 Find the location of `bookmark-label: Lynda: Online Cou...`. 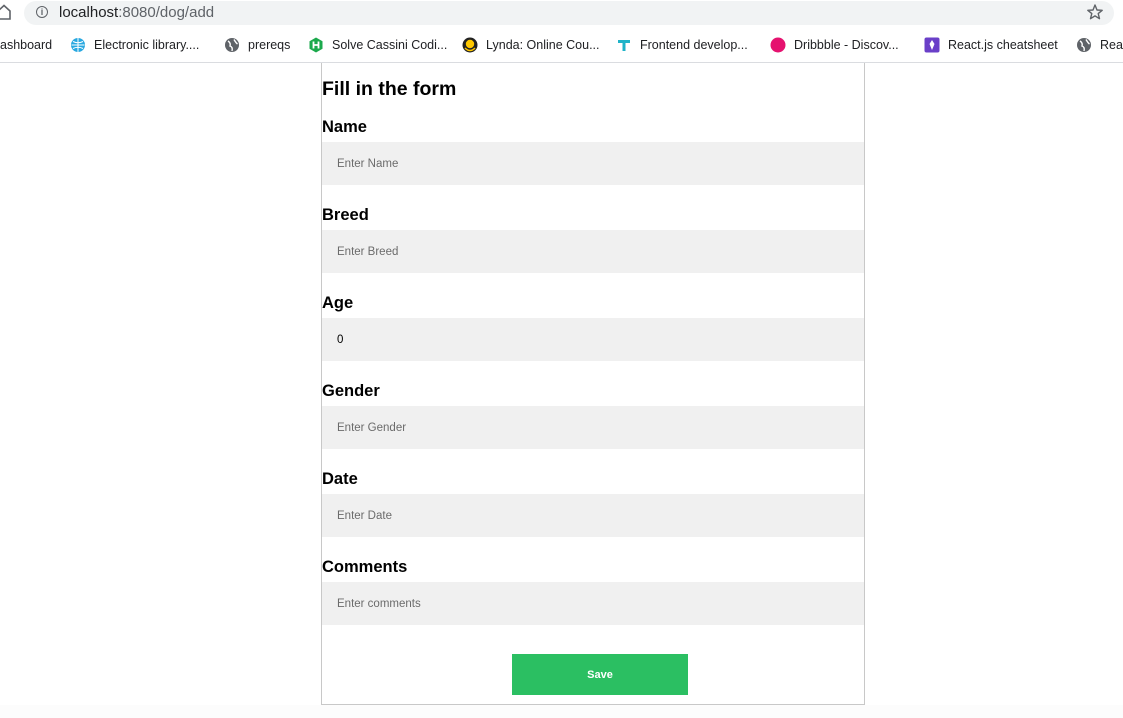

bookmark-label: Lynda: Online Cou... is located at coordinates (543, 45).